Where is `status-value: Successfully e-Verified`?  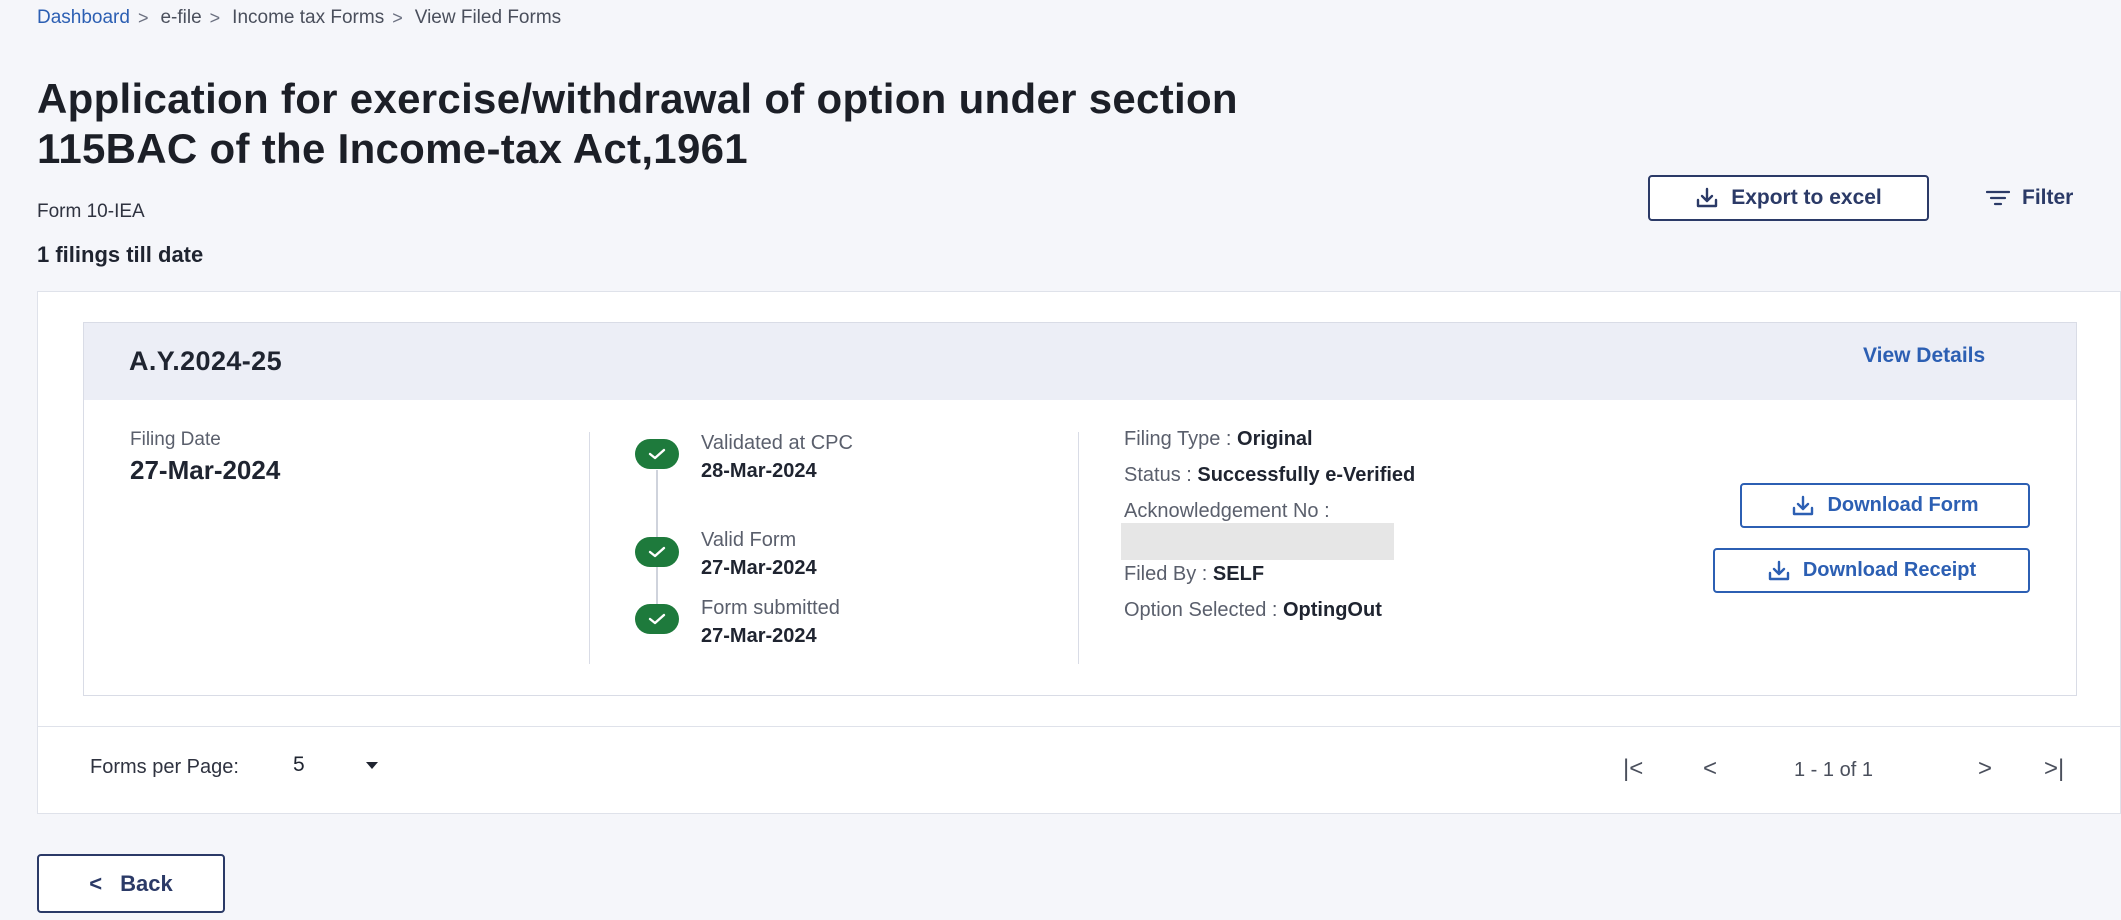
status-value: Successfully e-Verified is located at coordinates (1306, 475).